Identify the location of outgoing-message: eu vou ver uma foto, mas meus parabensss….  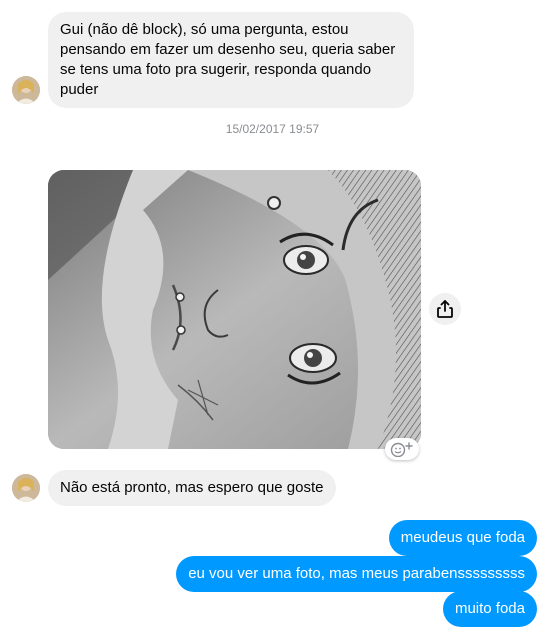
(356, 574).